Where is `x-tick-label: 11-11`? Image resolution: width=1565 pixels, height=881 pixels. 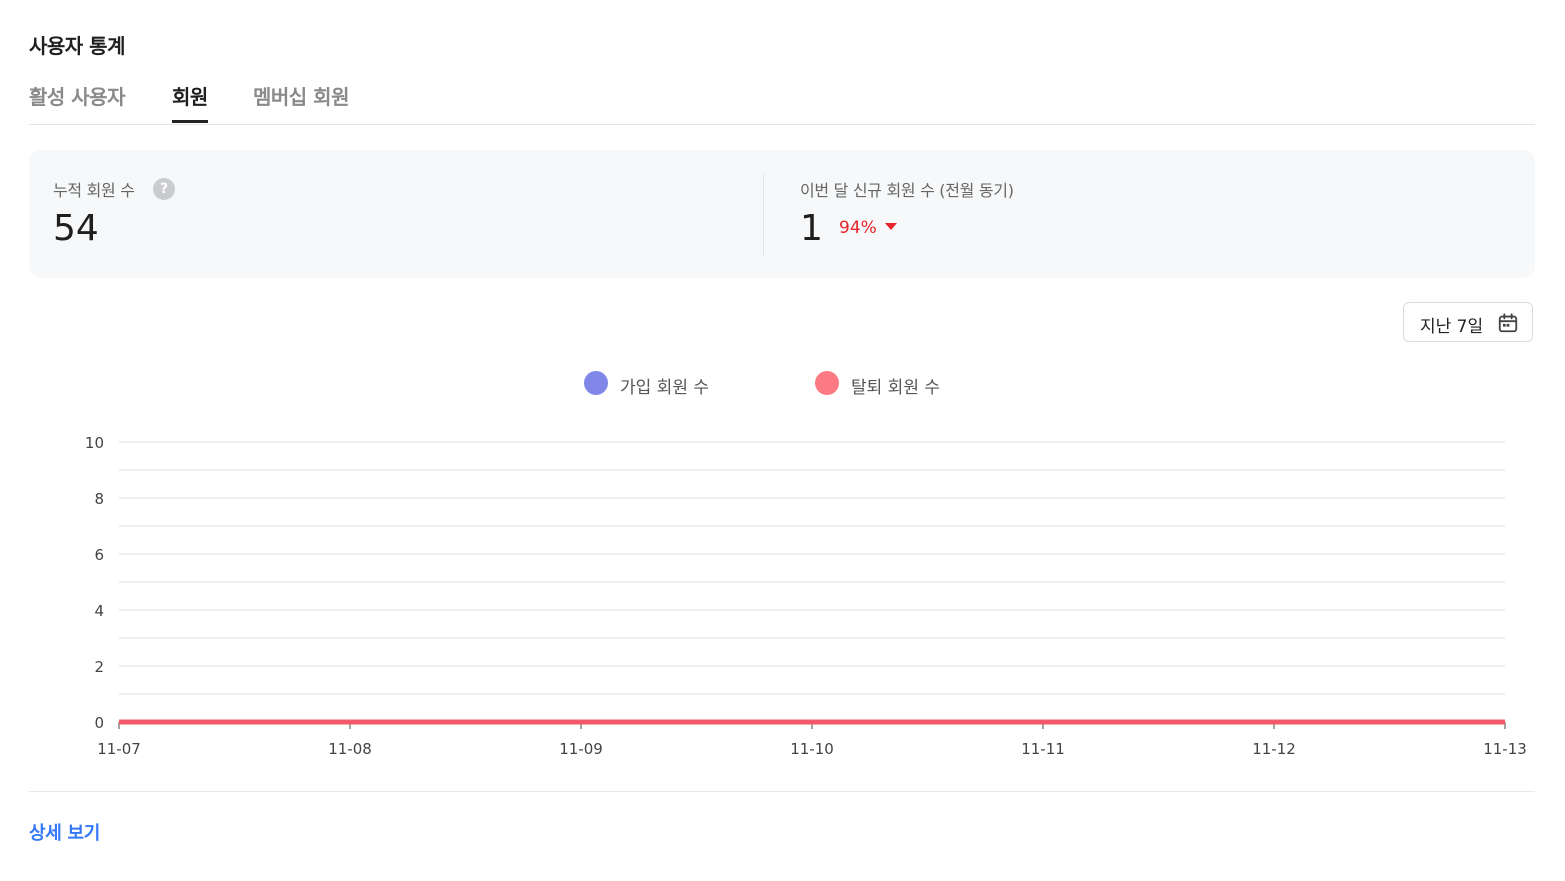
x-tick-label: 11-11 is located at coordinates (1043, 749).